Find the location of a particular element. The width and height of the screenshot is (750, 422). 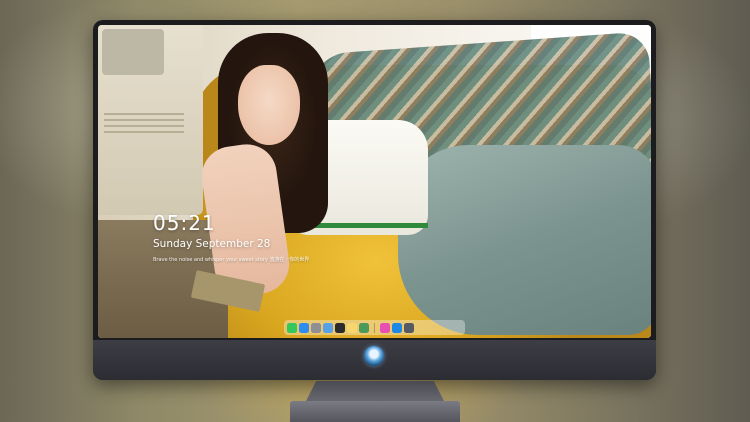

system-settings-icon is located at coordinates (316, 327).